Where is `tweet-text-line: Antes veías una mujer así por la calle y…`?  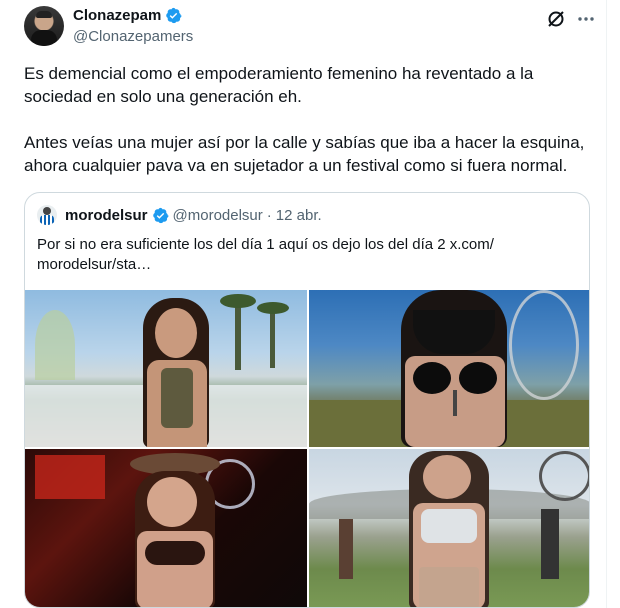 tweet-text-line: Antes veías una mujer así por la calle y… is located at coordinates (304, 142).